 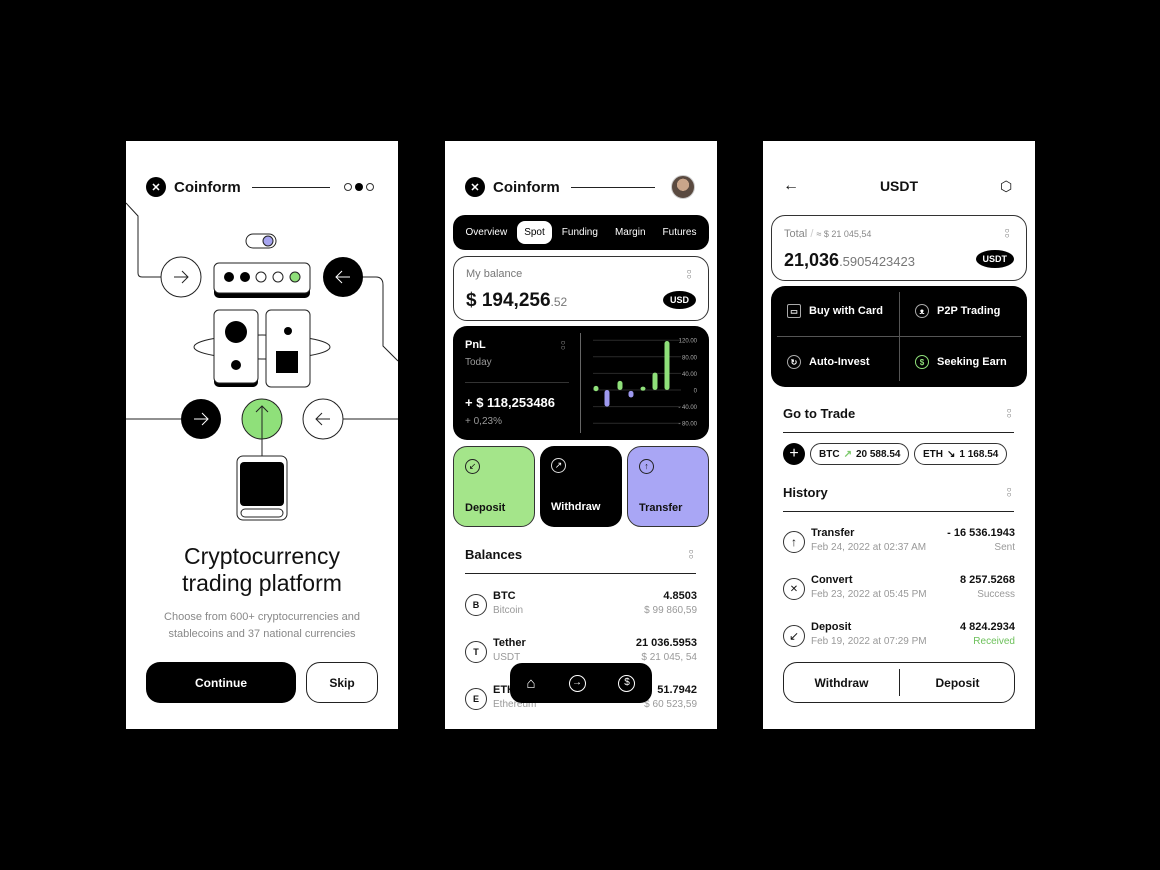 What do you see at coordinates (869, 594) in the screenshot?
I see `history-date: Feb 23, 2022 at 05:45 PM` at bounding box center [869, 594].